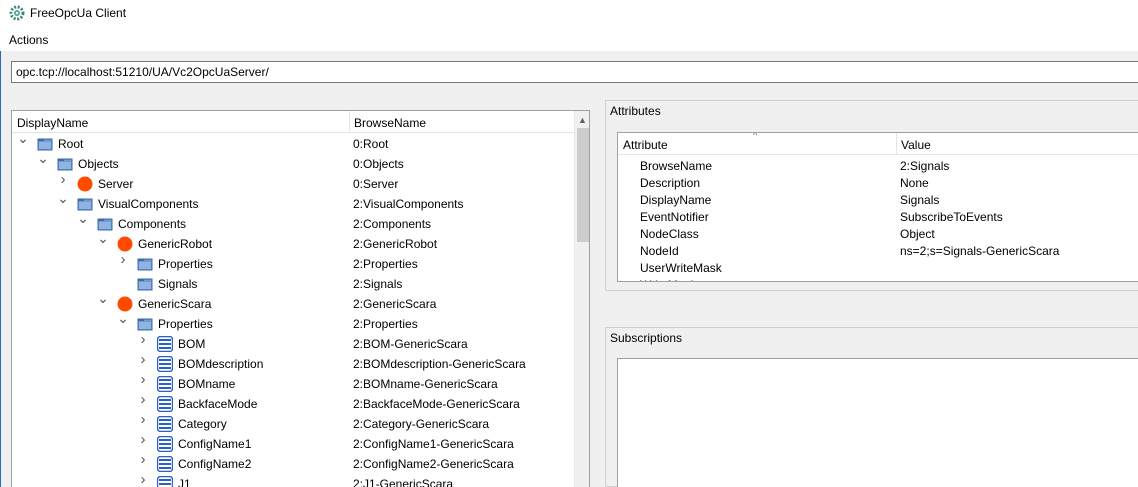 Image resolution: width=1138 pixels, height=487 pixels. Describe the element at coordinates (115, 184) in the screenshot. I see `tree-node-name: Server` at that location.